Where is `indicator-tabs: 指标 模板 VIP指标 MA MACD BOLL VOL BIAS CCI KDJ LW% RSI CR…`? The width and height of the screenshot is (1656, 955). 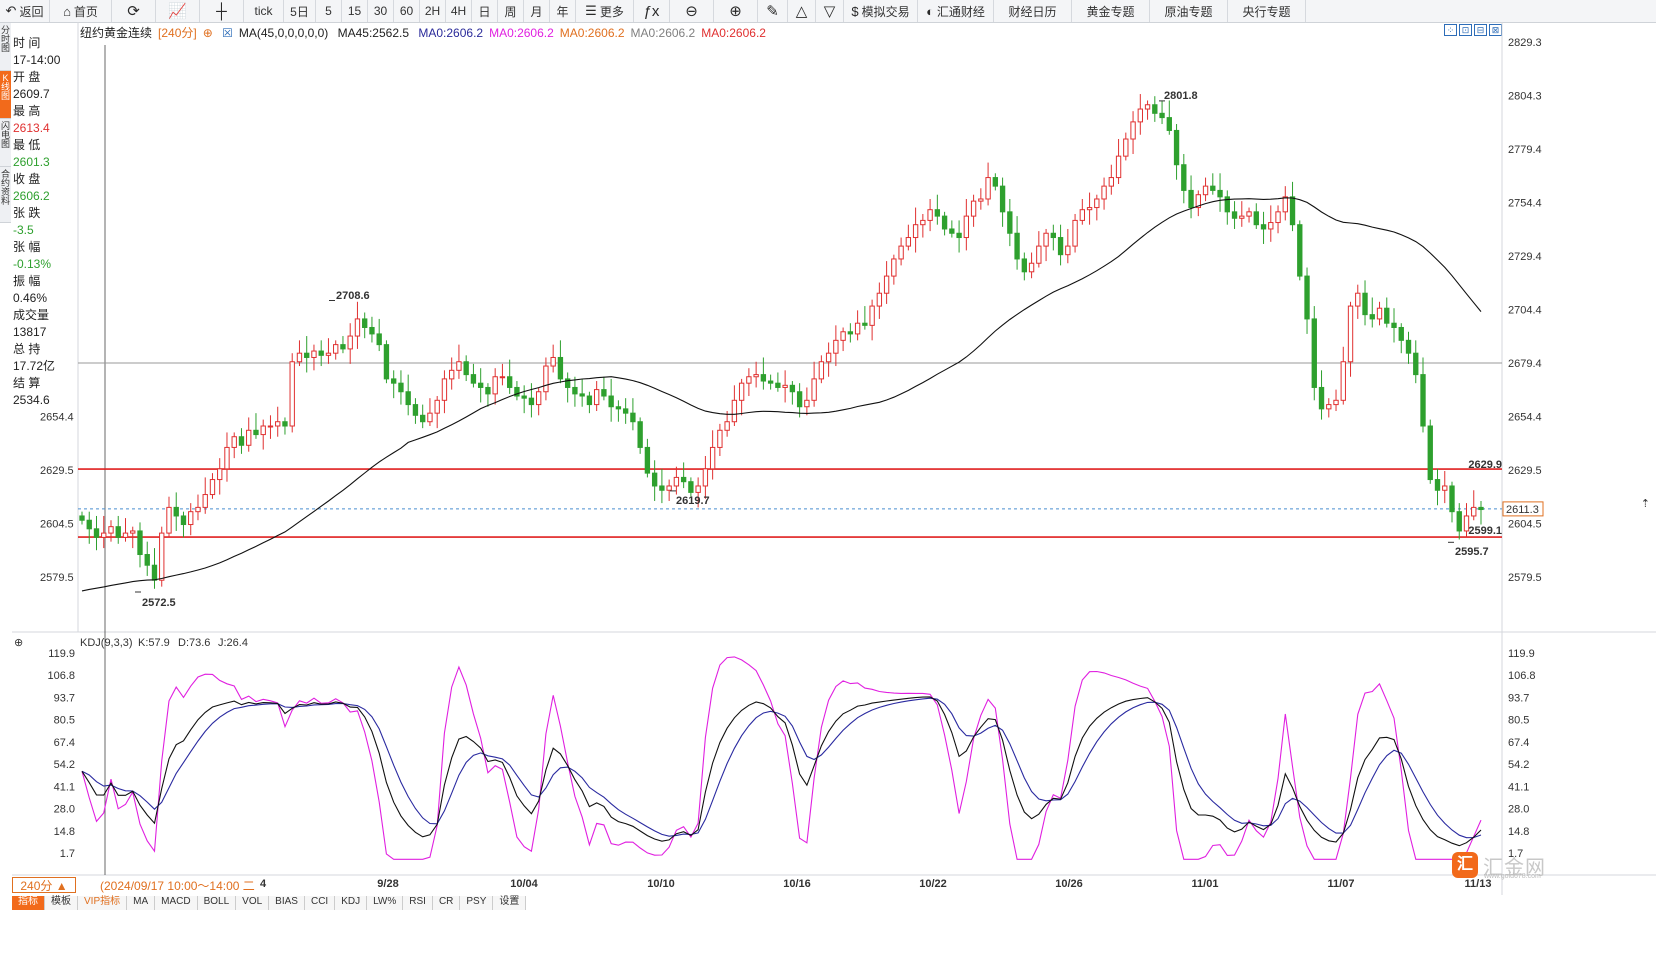
indicator-tabs: 指标 模板 VIP指标 MA MACD BOLL VOL BIAS CCI KDJ LW% RSI CR… is located at coordinates (269, 903).